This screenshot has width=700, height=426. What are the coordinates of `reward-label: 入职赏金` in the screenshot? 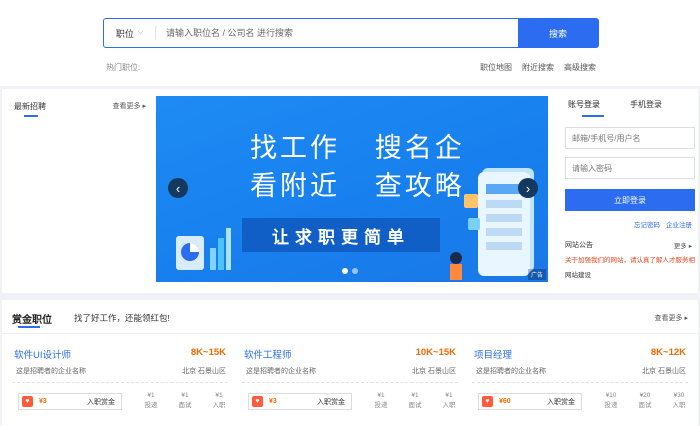 It's located at (101, 402).